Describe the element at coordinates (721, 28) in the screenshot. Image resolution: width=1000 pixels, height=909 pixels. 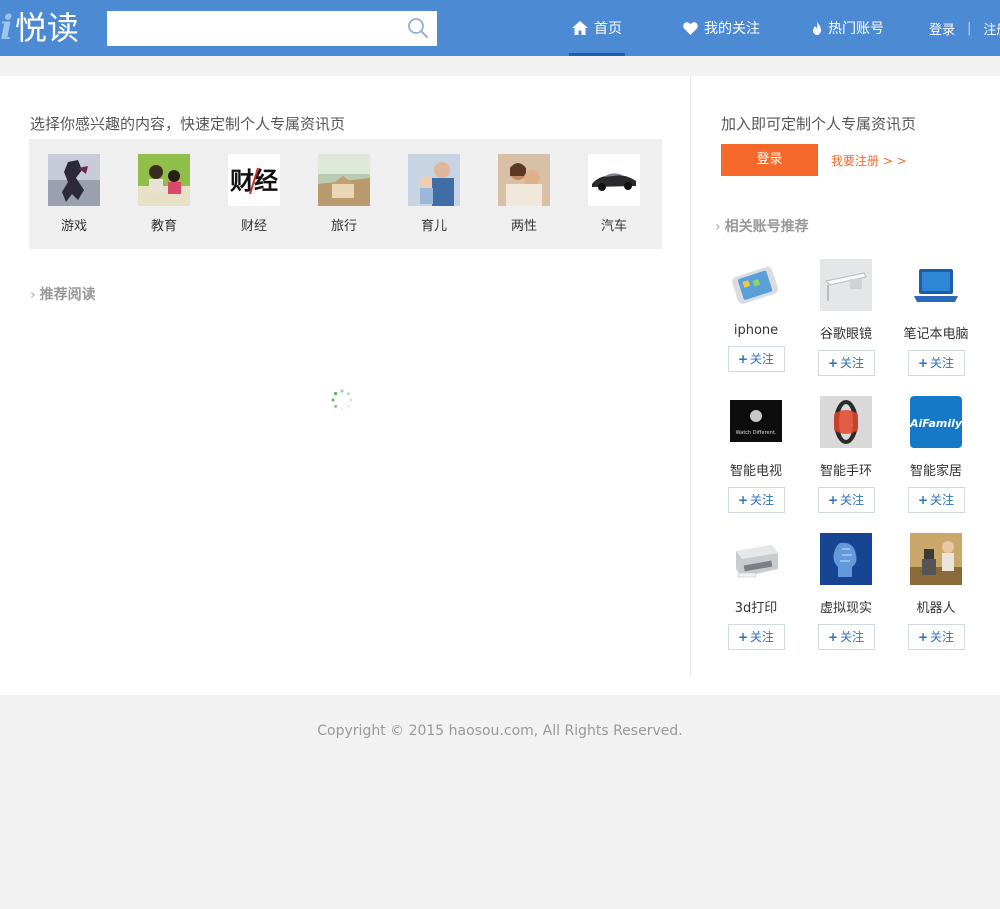
I see `nav-my-follow: 我的关注` at that location.